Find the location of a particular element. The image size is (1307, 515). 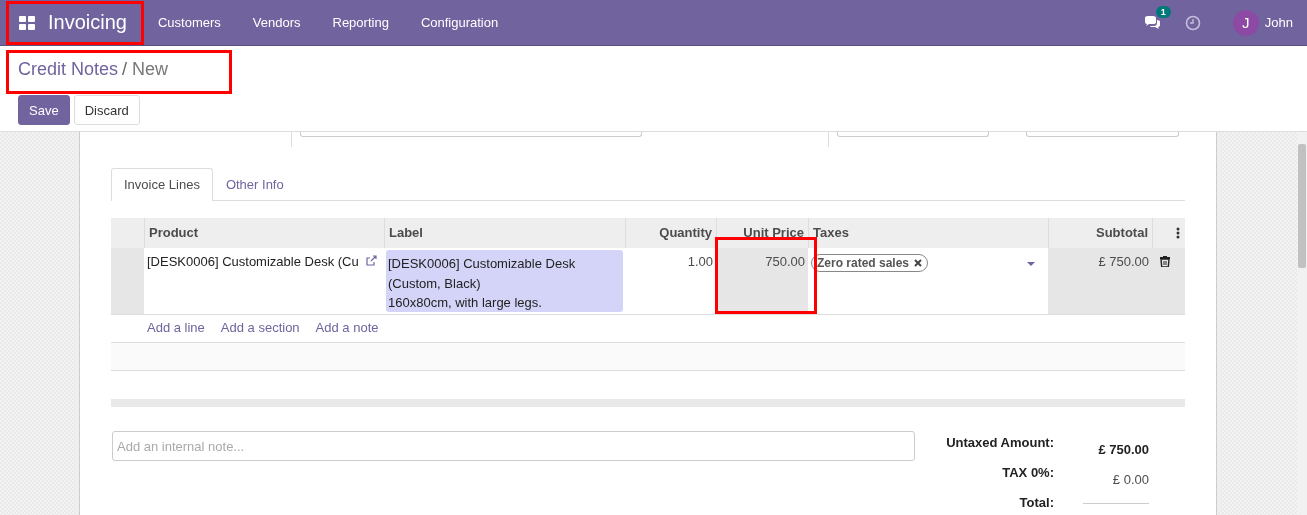

total-label: Untaxed Amount: is located at coordinates (1000, 442).